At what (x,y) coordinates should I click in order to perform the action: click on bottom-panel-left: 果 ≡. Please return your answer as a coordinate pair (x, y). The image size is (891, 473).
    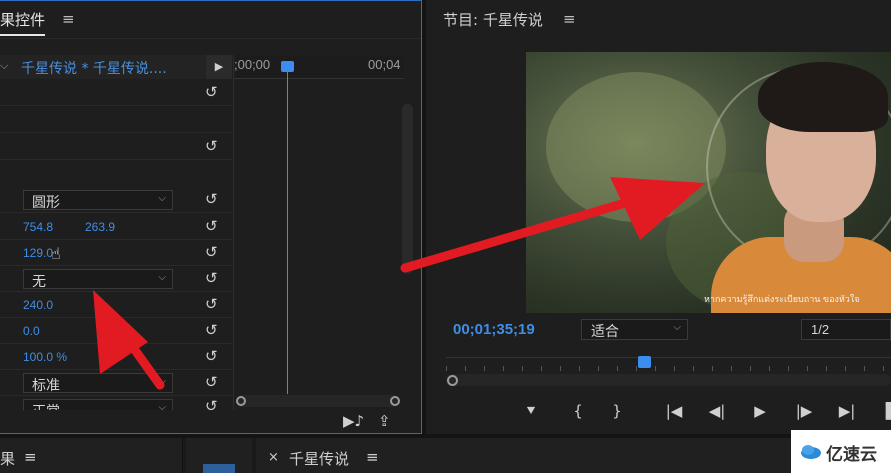
    Looking at the image, I should click on (91, 455).